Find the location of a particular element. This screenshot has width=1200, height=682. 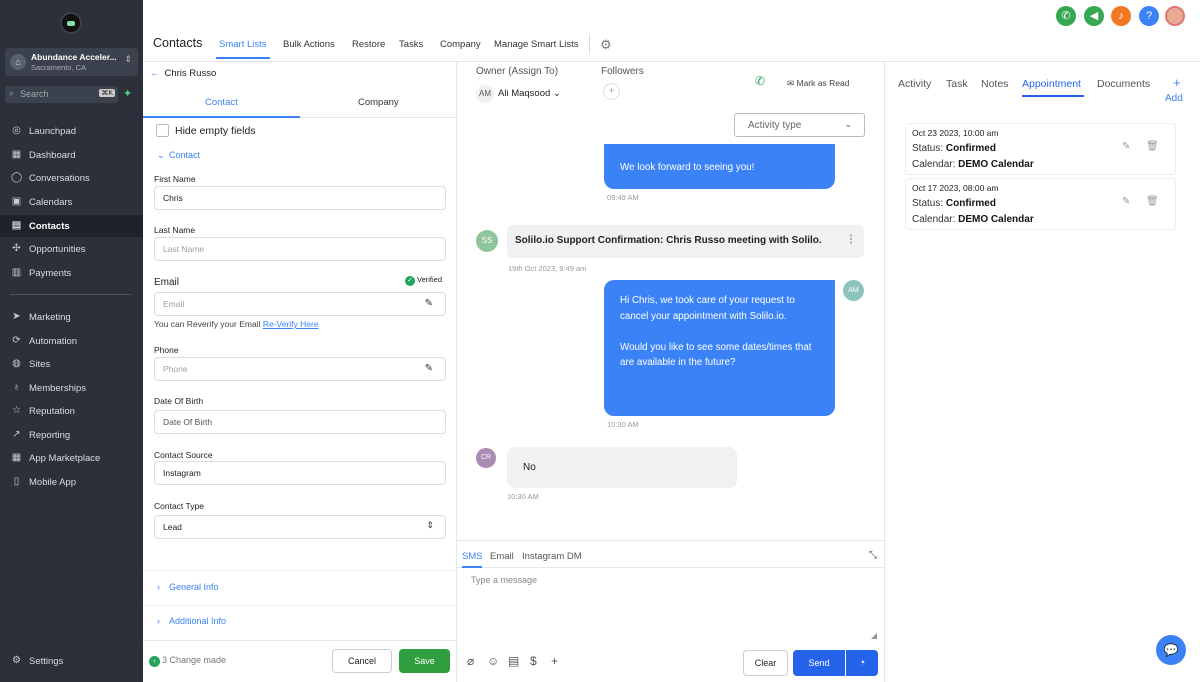

tab-sms: SMS is located at coordinates (472, 556).